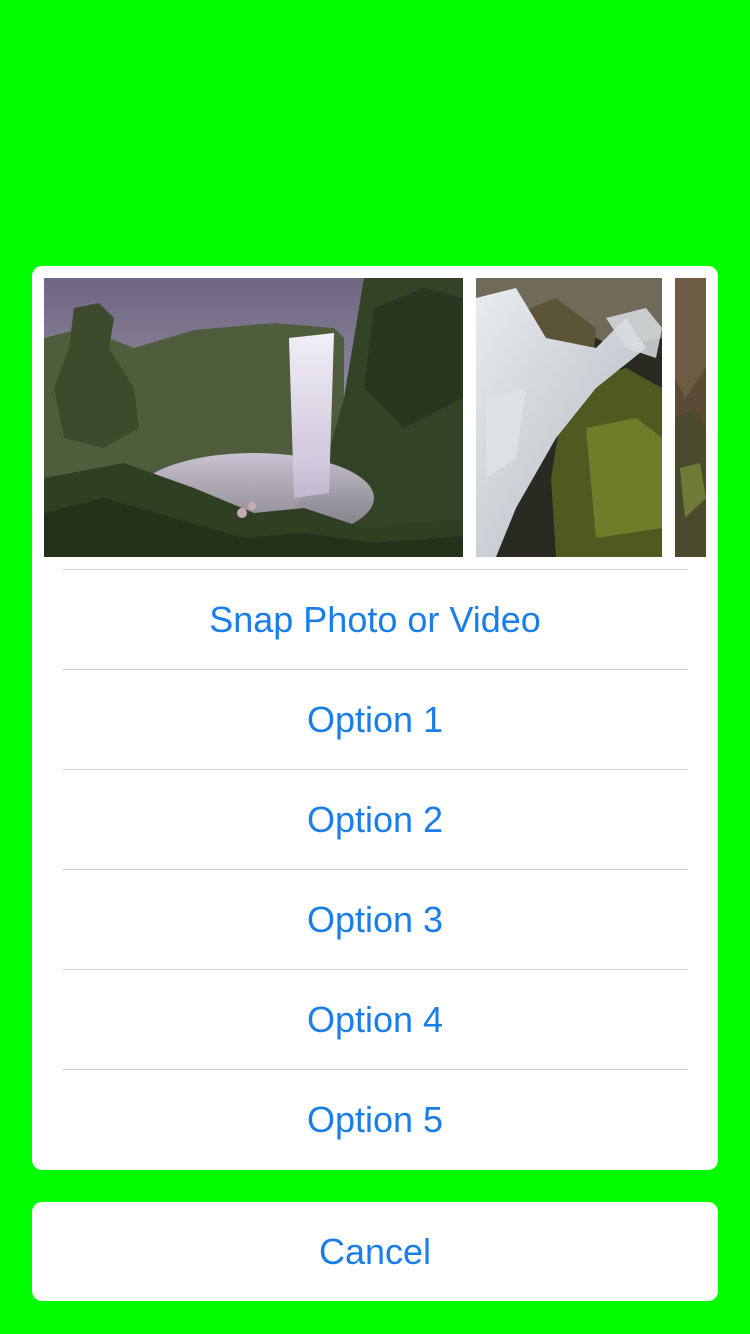  I want to click on option-3-label: Option 3, so click(375, 919).